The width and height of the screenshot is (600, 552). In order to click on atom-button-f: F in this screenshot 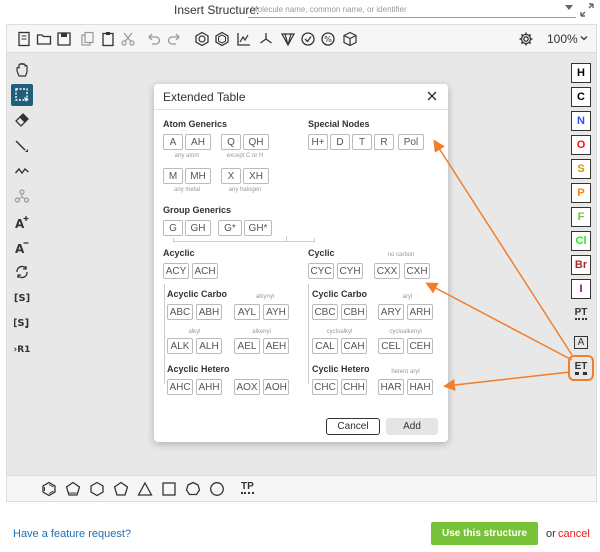, I will do `click(581, 217)`.